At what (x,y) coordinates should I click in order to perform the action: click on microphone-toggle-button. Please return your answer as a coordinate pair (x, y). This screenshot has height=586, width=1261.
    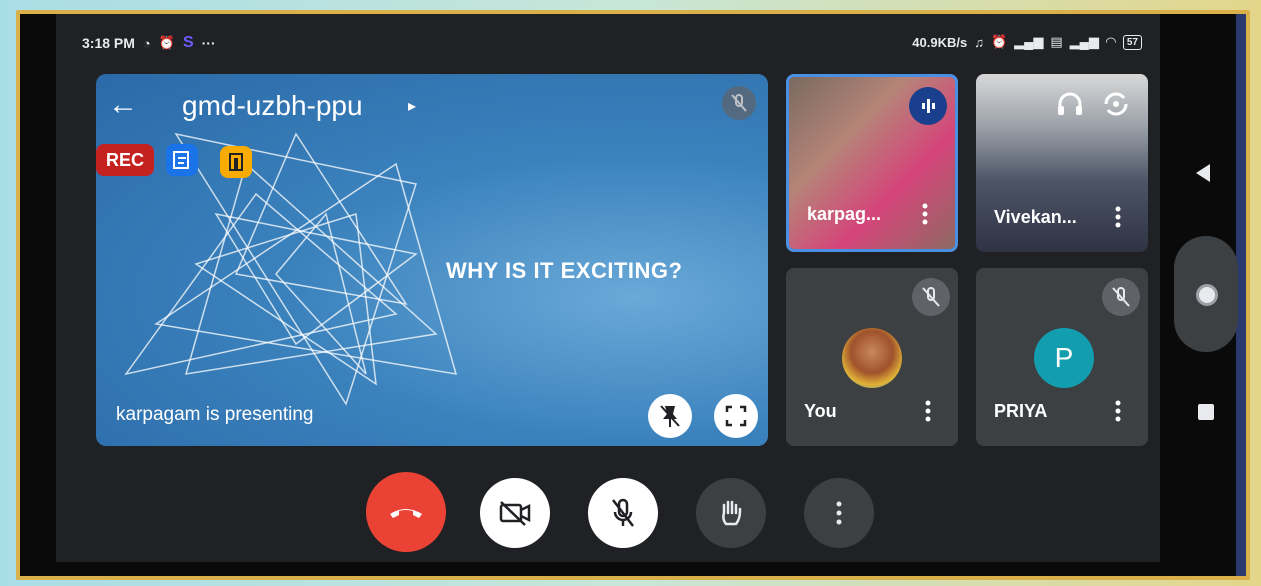
    Looking at the image, I should click on (623, 513).